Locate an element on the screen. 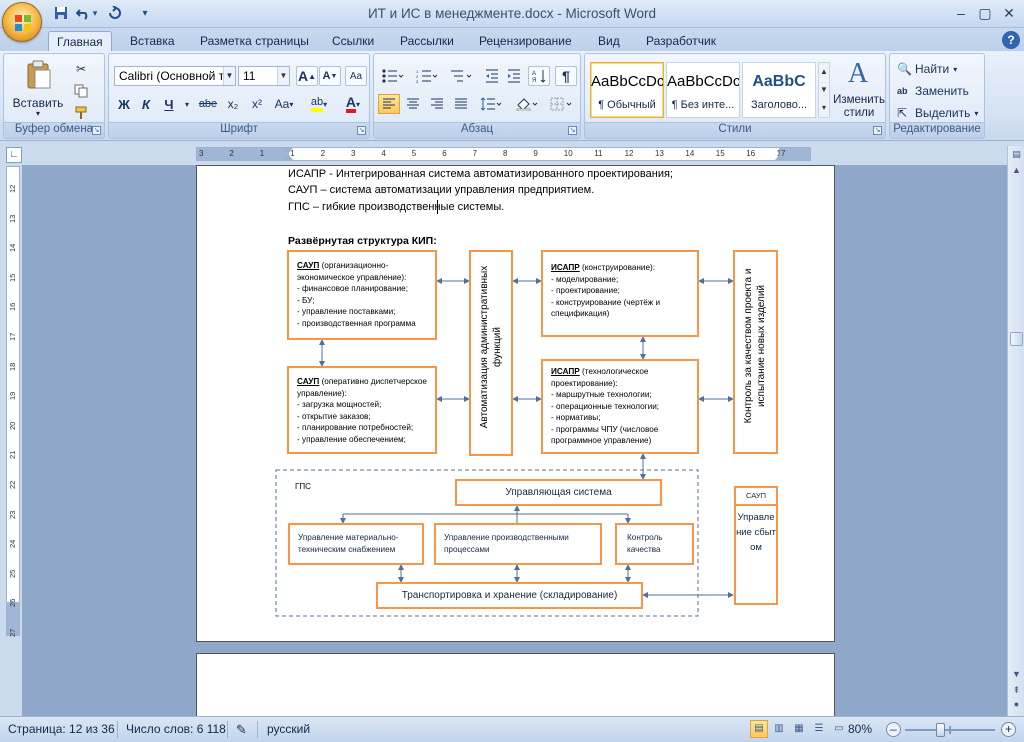 Image resolution: width=1024 pixels, height=742 pixels. full-screen-reading-icon: ▥ is located at coordinates (779, 729).